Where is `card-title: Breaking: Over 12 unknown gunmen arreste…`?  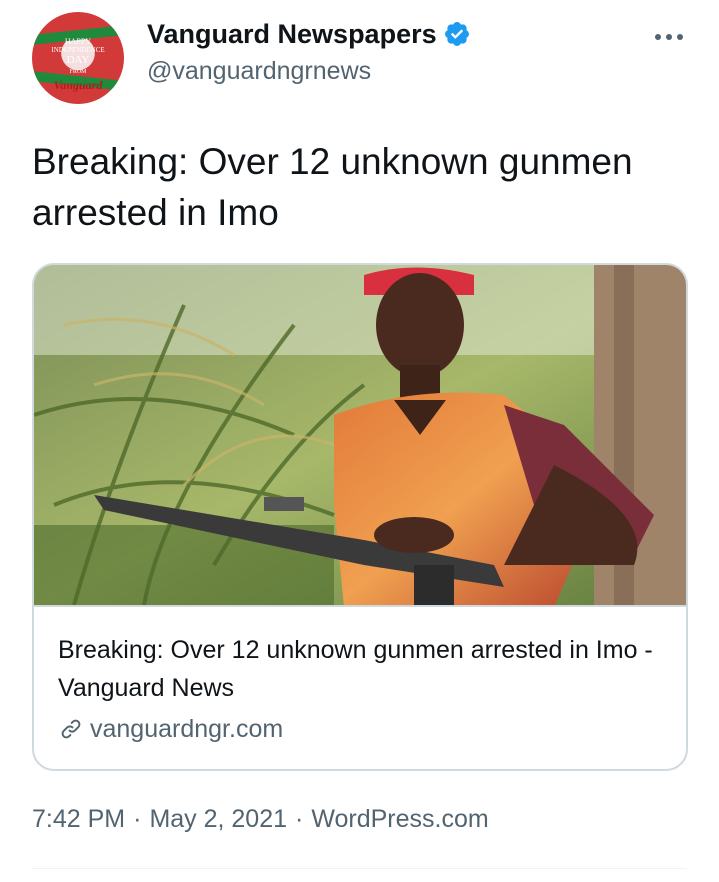 card-title: Breaking: Over 12 unknown gunmen arreste… is located at coordinates (360, 669).